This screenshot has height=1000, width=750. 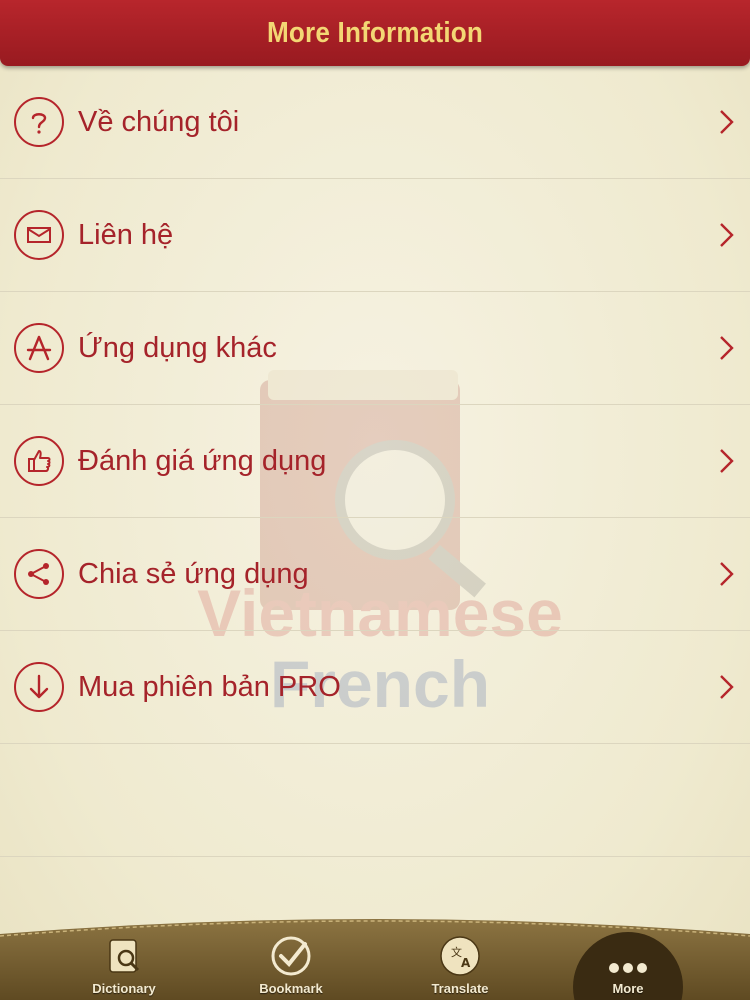 What do you see at coordinates (291, 988) in the screenshot?
I see `tab-label: Bookmark` at bounding box center [291, 988].